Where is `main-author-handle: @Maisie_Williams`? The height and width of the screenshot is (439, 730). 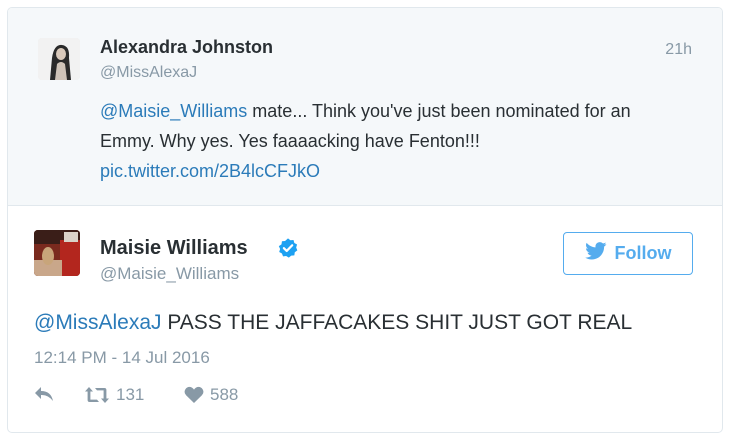 main-author-handle: @Maisie_Williams is located at coordinates (169, 274).